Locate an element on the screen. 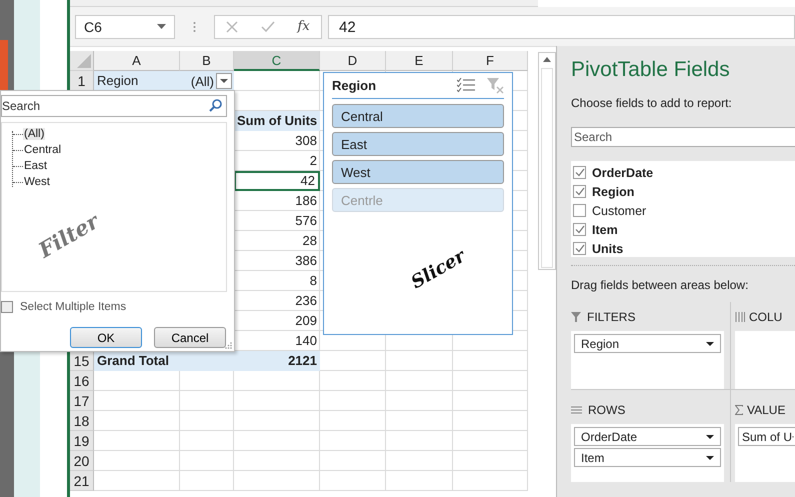 This screenshot has width=795, height=497. field-label: OrderDate is located at coordinates (623, 173).